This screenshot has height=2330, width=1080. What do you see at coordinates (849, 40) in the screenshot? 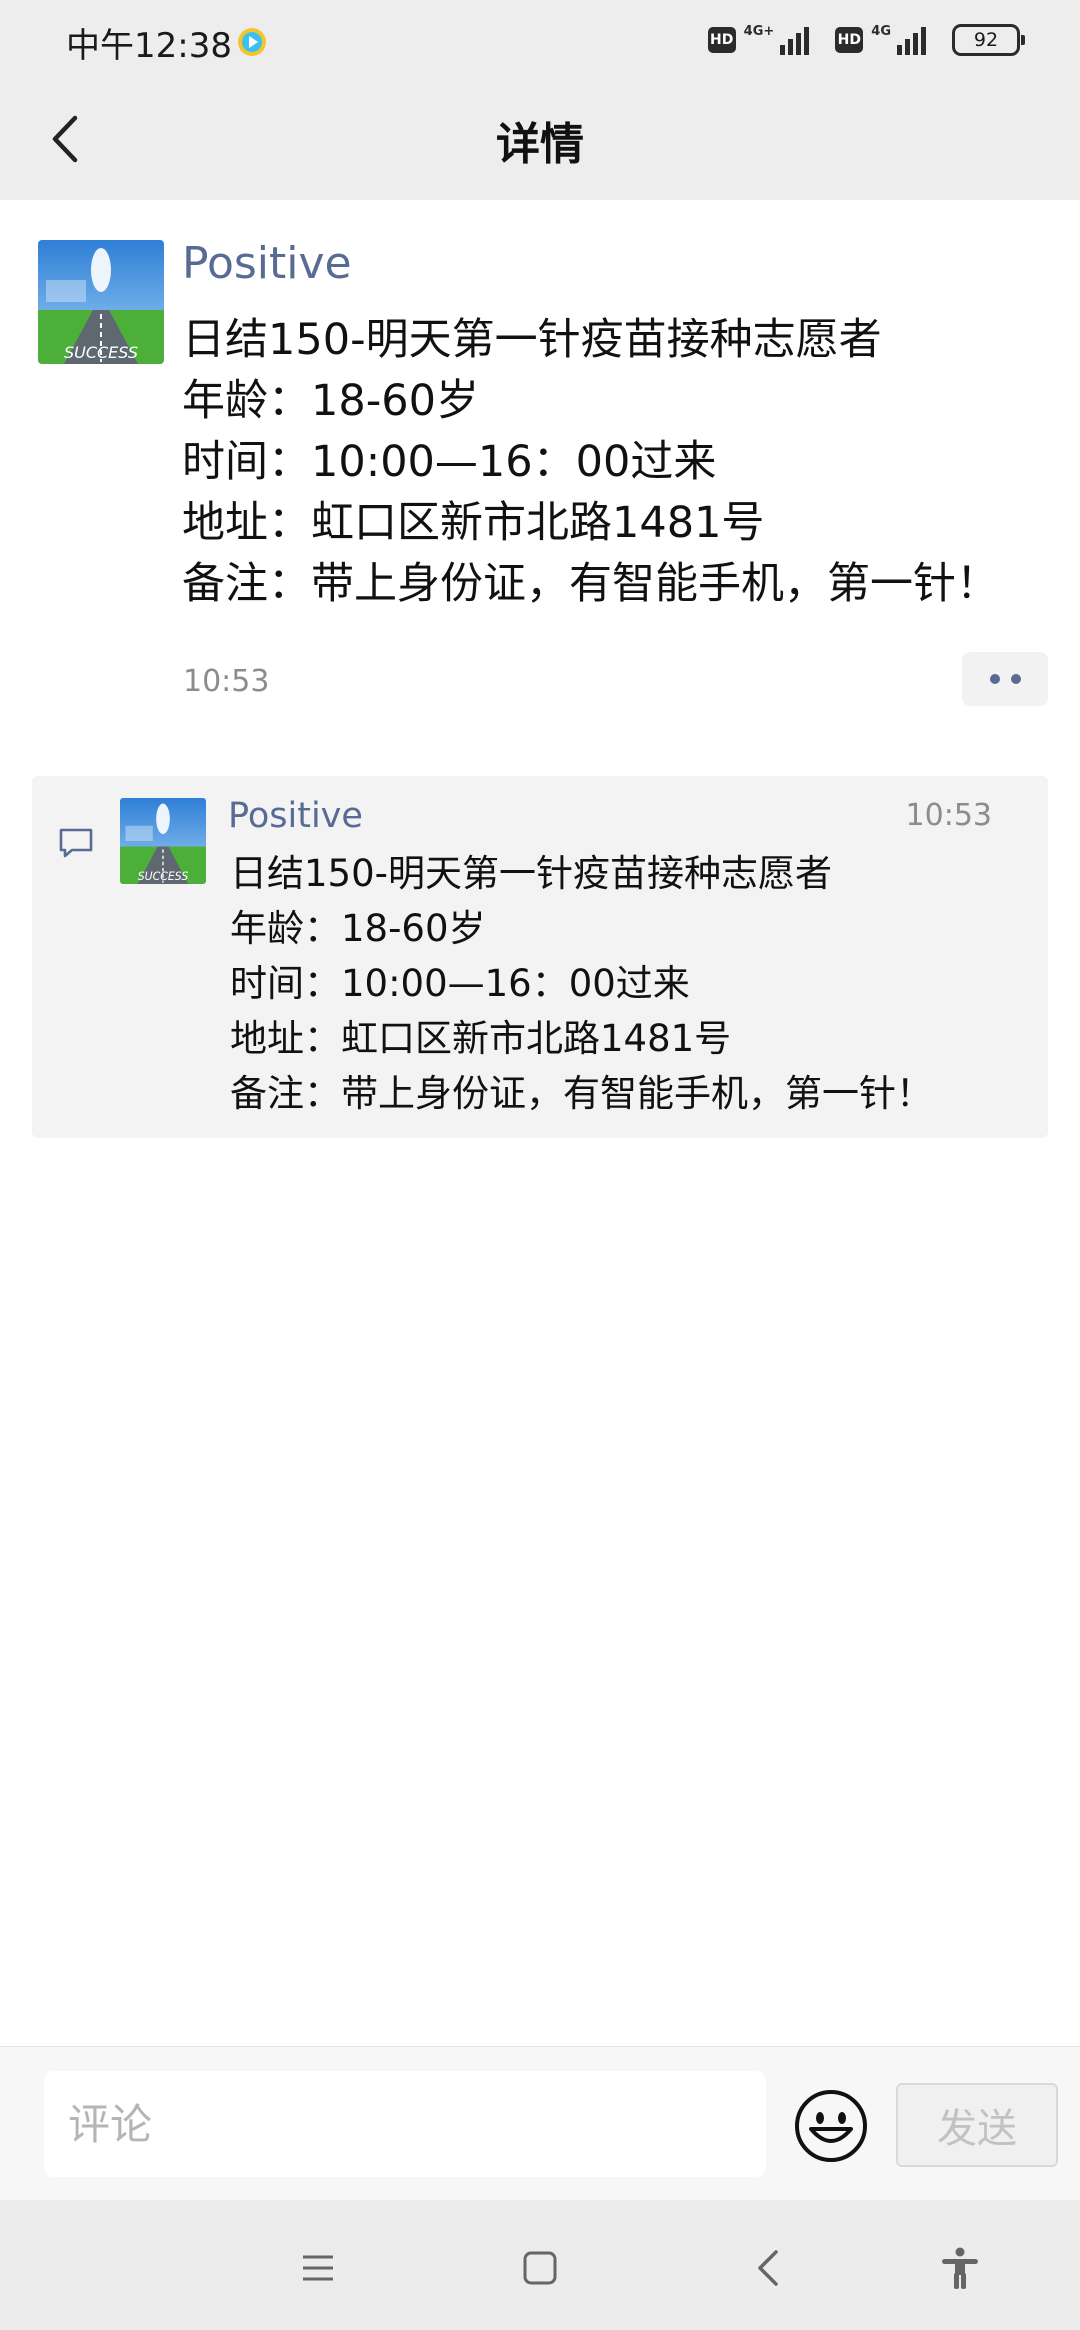
I see `hd-badge-2: HD` at bounding box center [849, 40].